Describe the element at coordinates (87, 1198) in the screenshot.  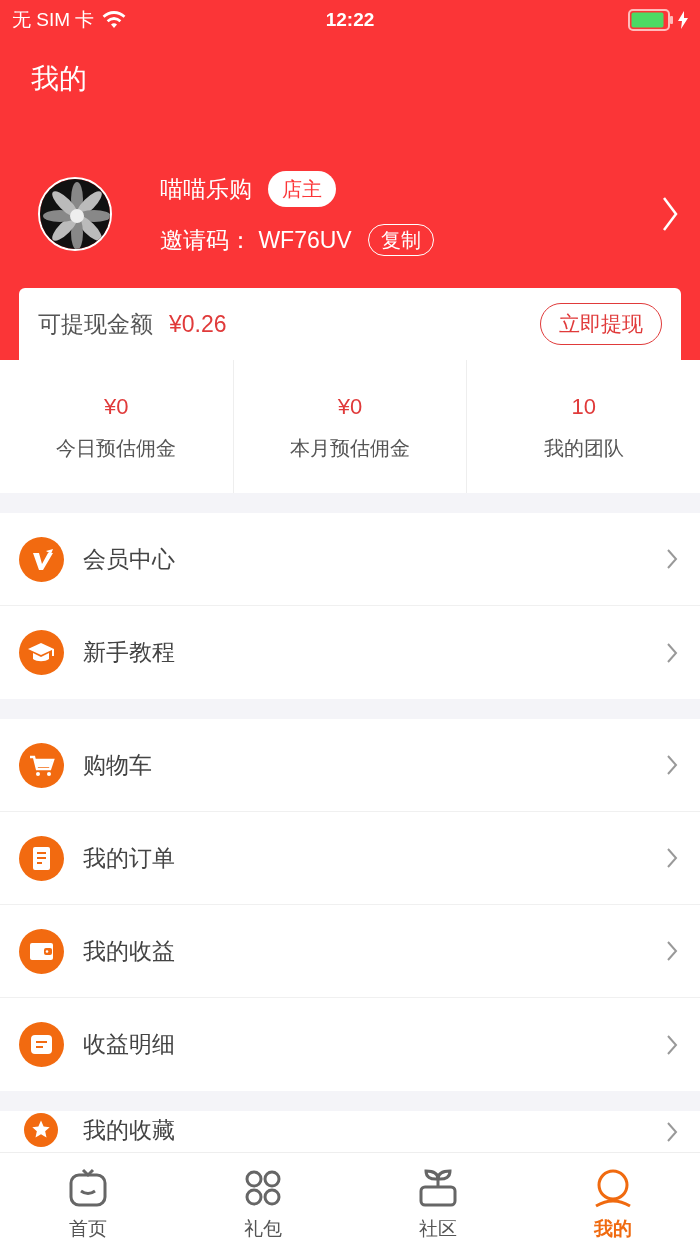
I see `tab: 首页` at that location.